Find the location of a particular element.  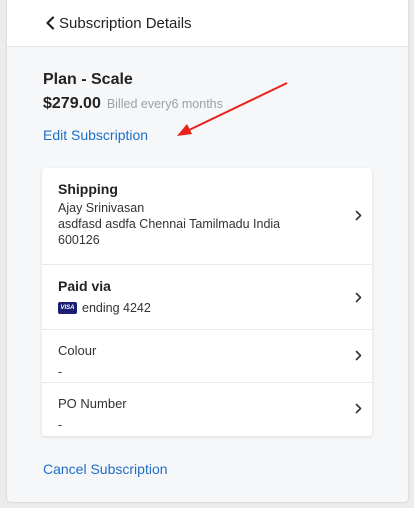

po-number-row: PO Number - is located at coordinates (207, 409).